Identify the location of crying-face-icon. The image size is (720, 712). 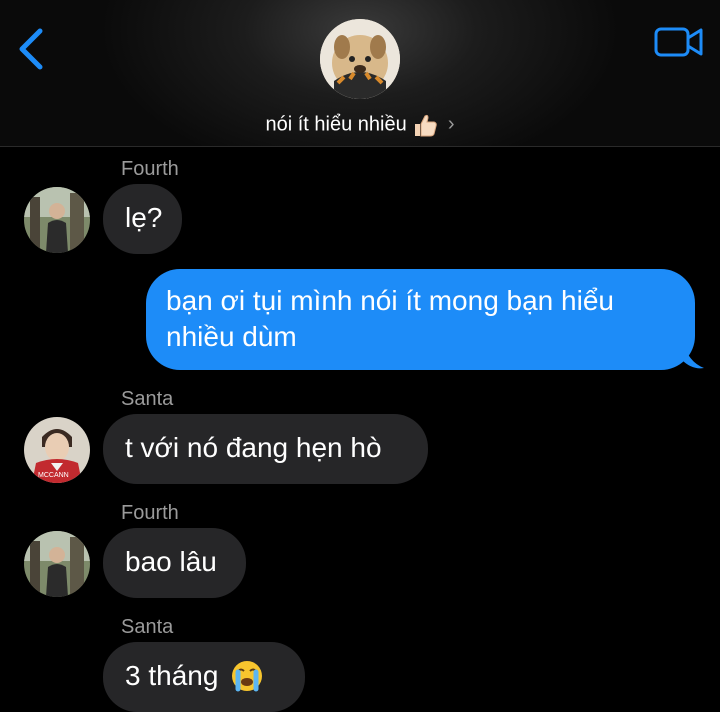
(247, 676).